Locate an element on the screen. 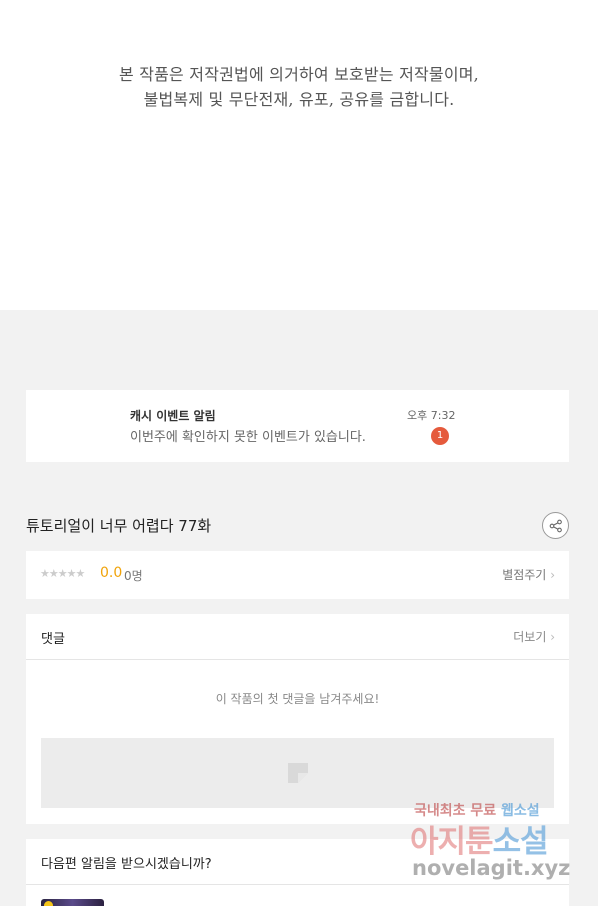 The height and width of the screenshot is (906, 598). share-icon is located at coordinates (555, 525).